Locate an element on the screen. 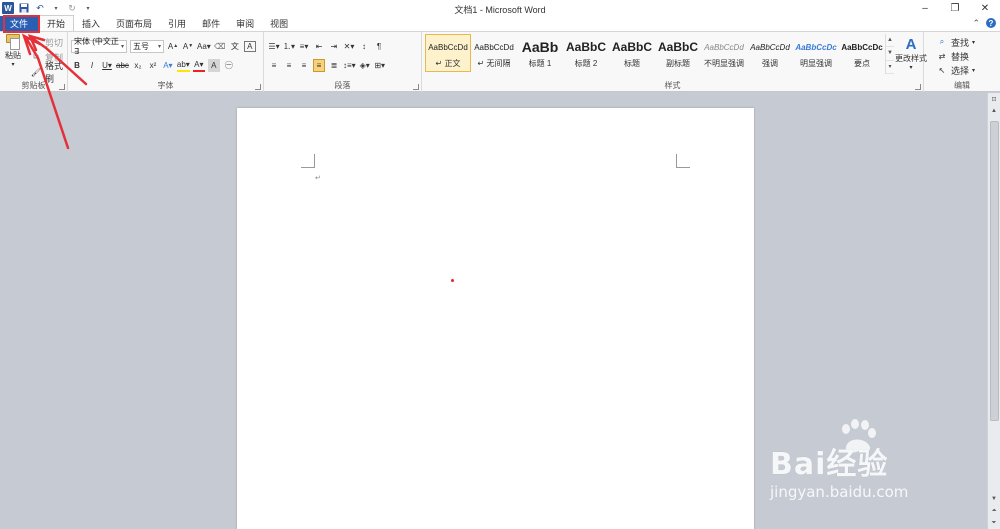 This screenshot has width=1000, height=529. align-right-icon: ≡ is located at coordinates (304, 65).